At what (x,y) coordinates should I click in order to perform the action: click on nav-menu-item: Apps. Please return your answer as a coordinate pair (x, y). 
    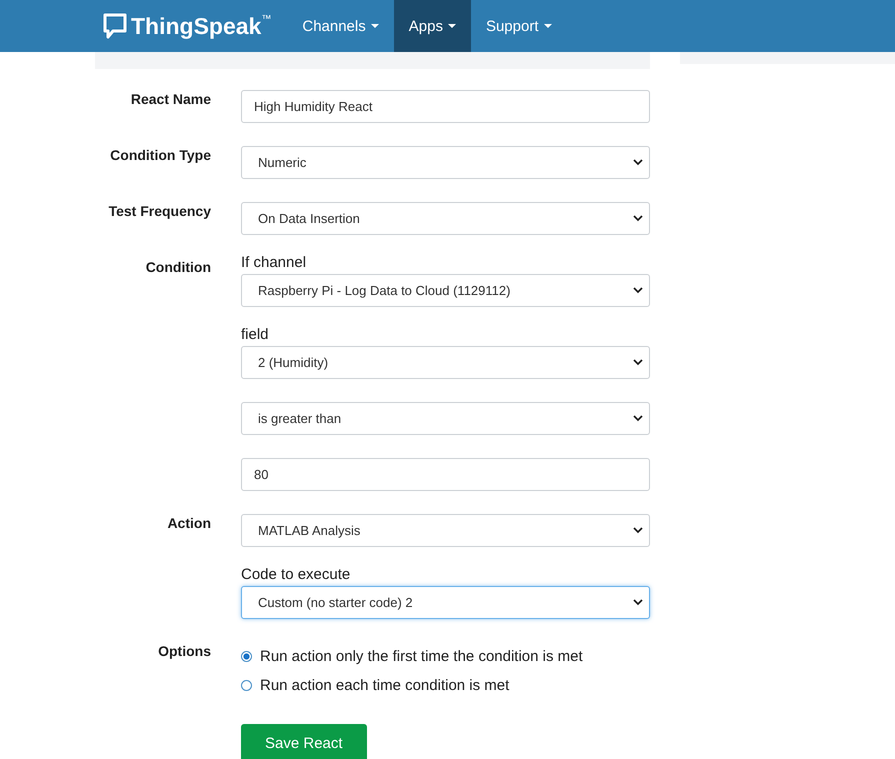
    Looking at the image, I should click on (432, 26).